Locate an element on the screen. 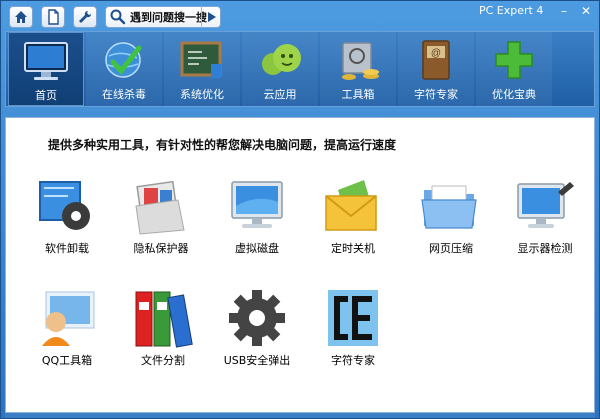 The height and width of the screenshot is (419, 600). tool-webpage-compress: 网页压缩 is located at coordinates (451, 221).